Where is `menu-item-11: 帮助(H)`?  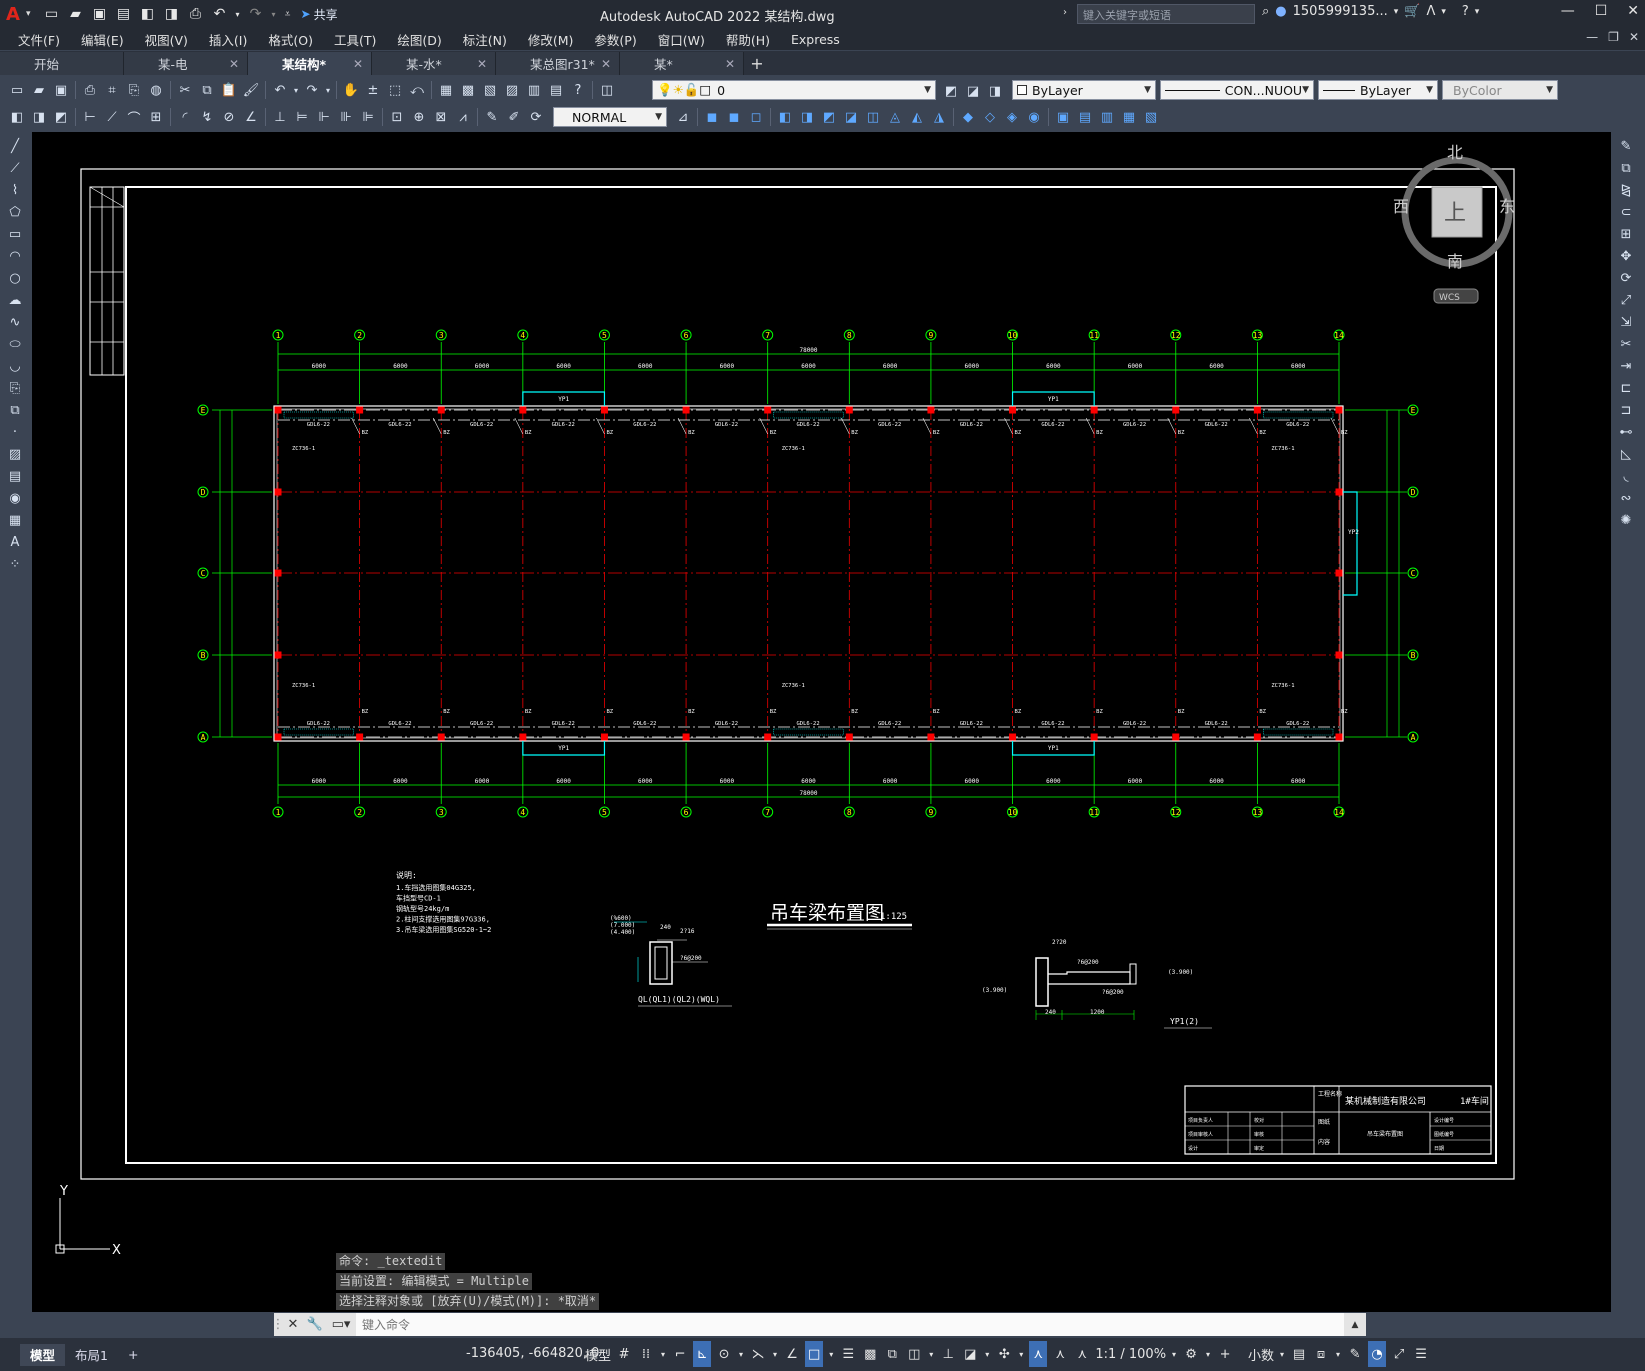 menu-item-11: 帮助(H) is located at coordinates (748, 39).